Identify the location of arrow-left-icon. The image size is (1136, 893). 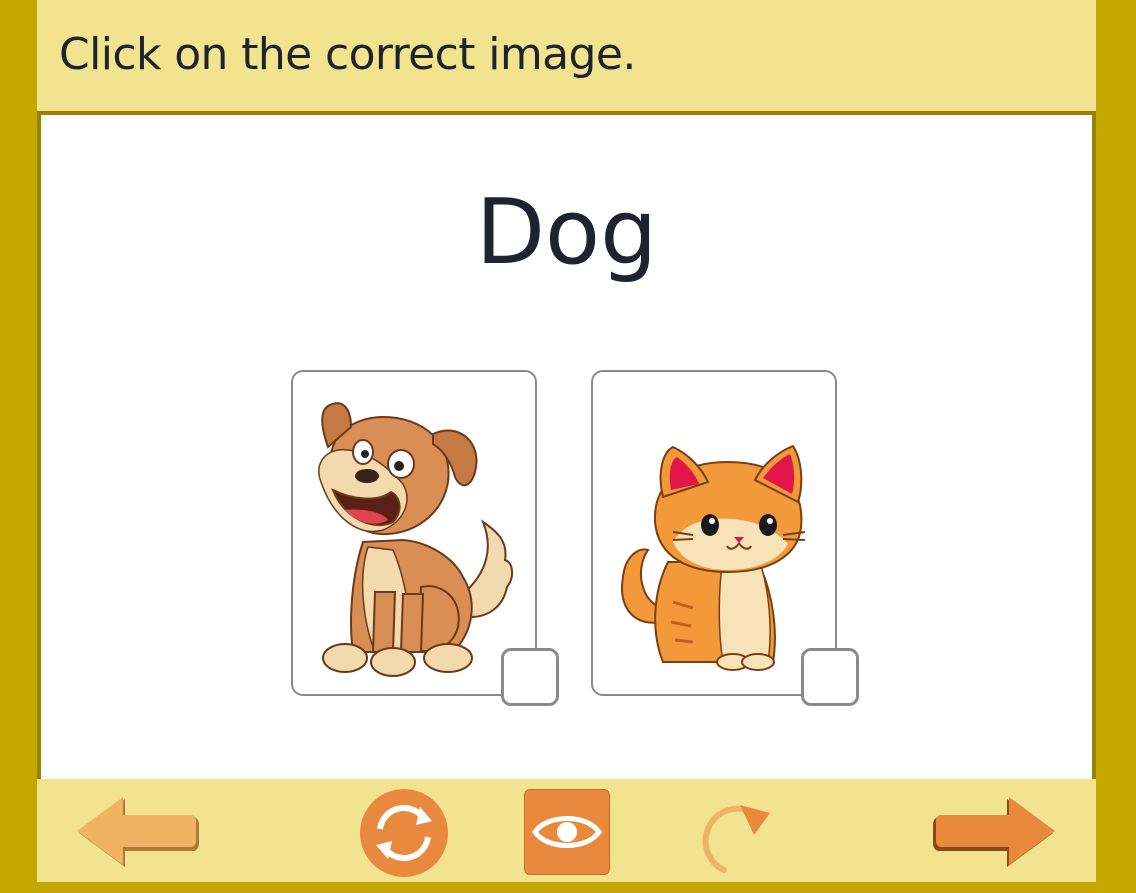
(137, 832).